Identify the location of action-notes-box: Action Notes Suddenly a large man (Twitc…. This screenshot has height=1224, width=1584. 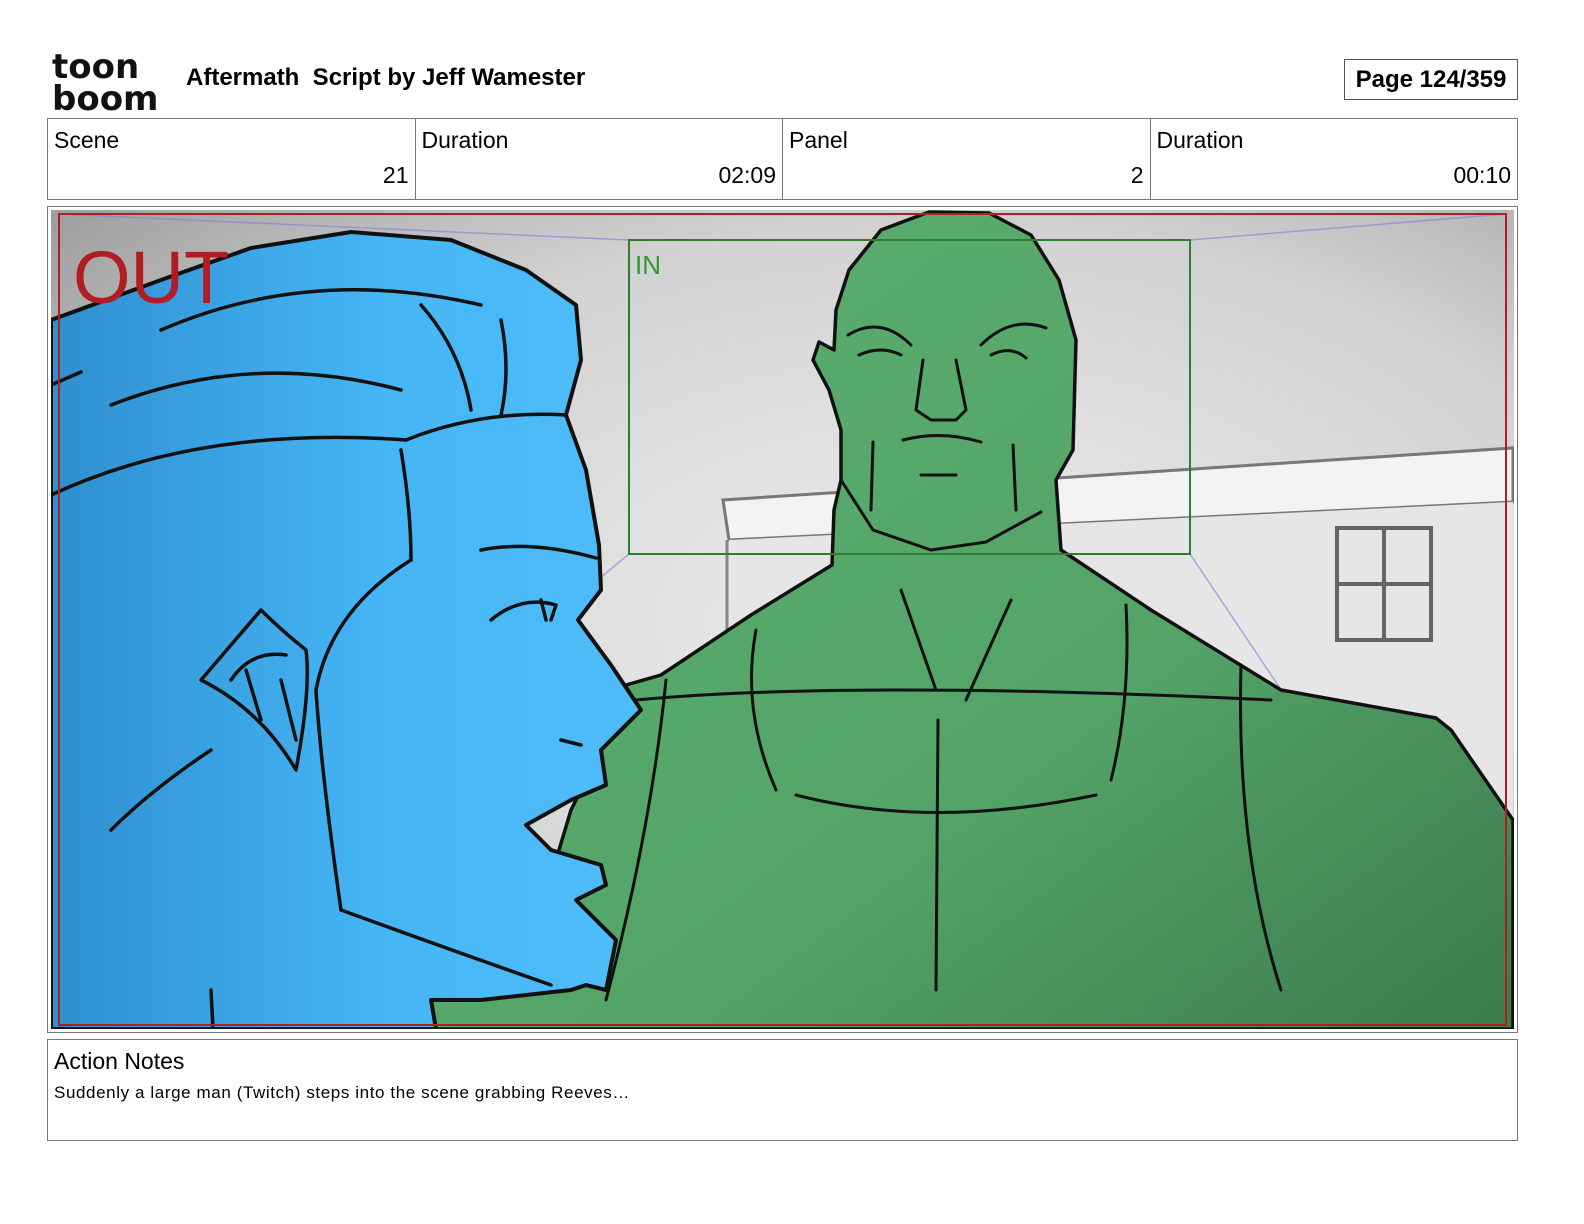
(782, 1090).